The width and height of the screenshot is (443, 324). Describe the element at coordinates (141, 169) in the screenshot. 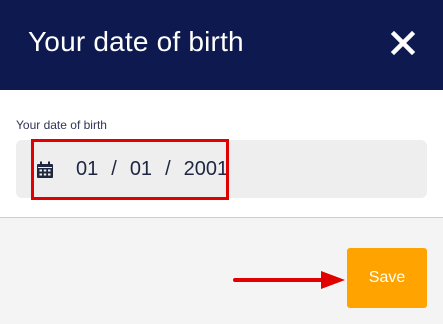

I see `date-day-segment: 01` at that location.